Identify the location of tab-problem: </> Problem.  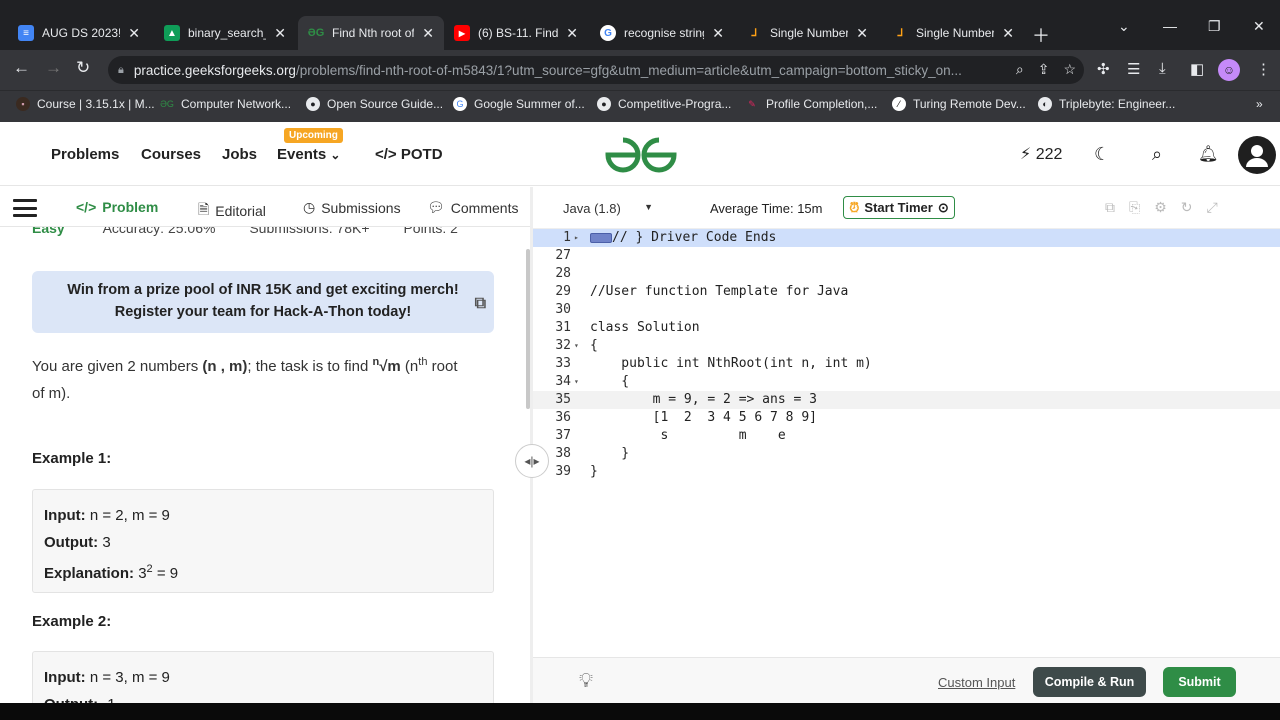
(117, 207).